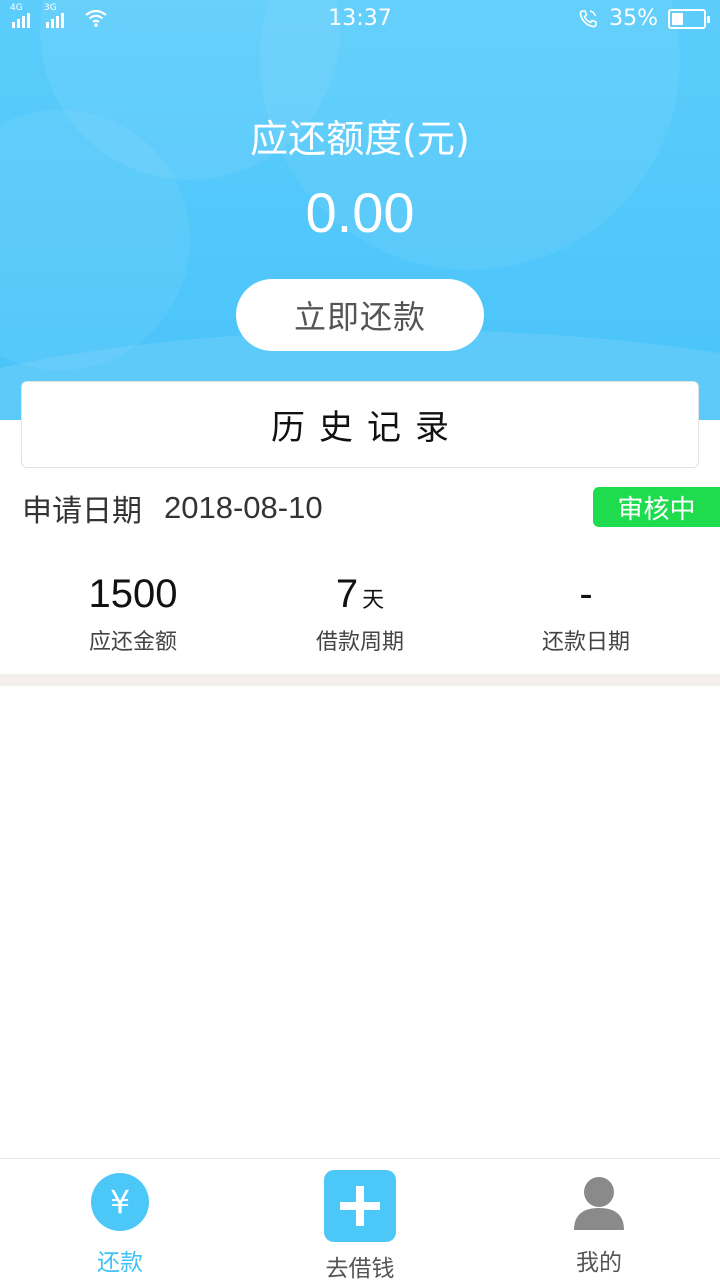 This screenshot has width=720, height=1280. What do you see at coordinates (360, 1206) in the screenshot?
I see `plus-icon` at bounding box center [360, 1206].